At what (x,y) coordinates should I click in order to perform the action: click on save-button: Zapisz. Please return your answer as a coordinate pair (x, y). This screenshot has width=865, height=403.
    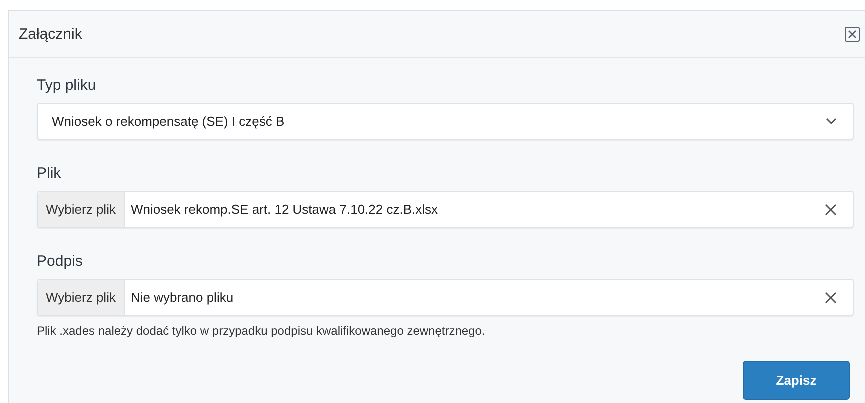
    Looking at the image, I should click on (796, 380).